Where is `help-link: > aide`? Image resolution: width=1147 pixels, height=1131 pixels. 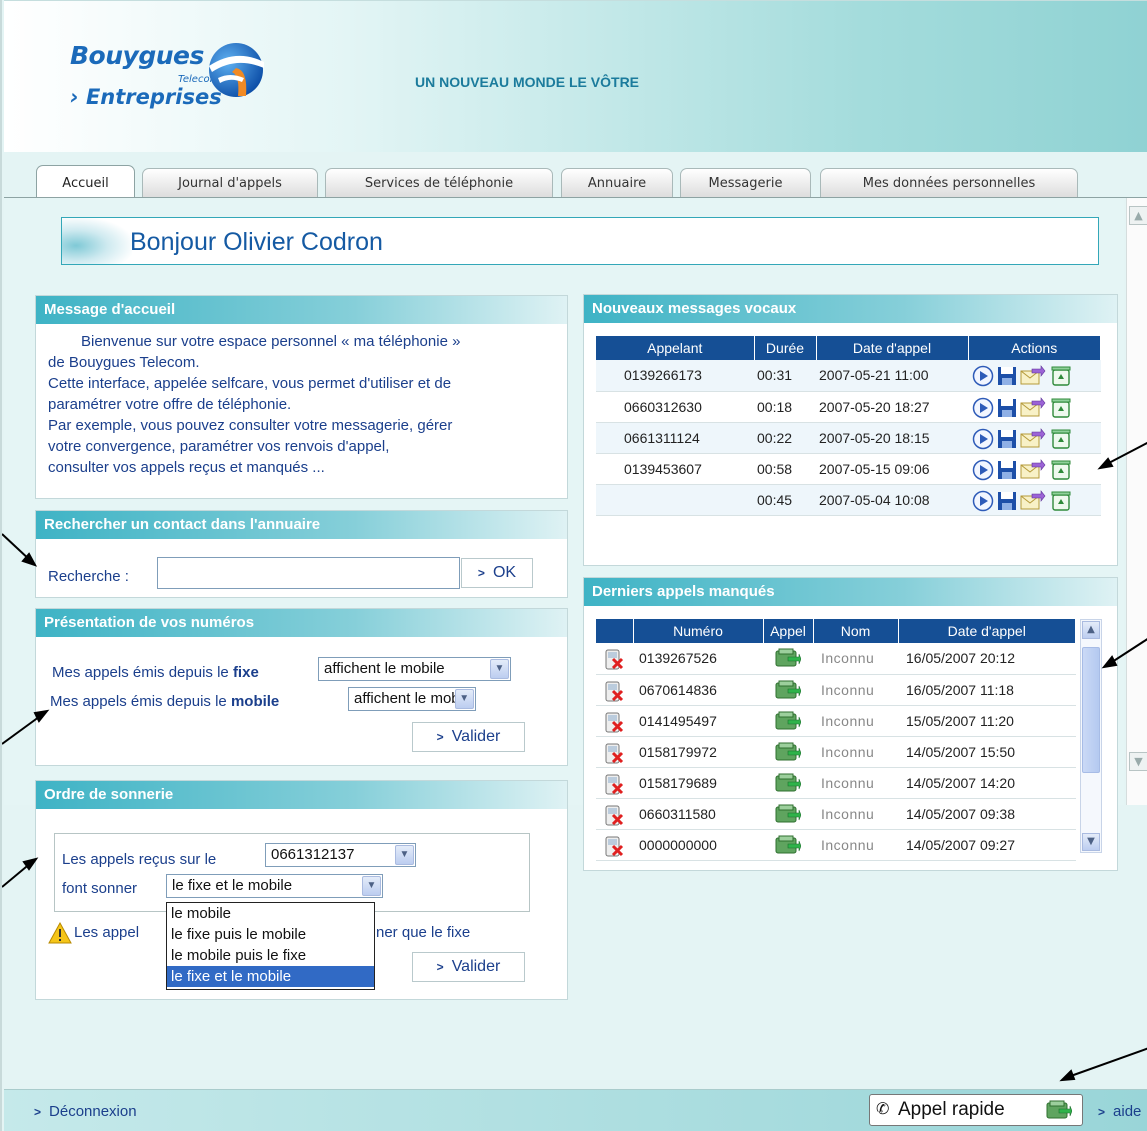
help-link: > aide is located at coordinates (1119, 1111).